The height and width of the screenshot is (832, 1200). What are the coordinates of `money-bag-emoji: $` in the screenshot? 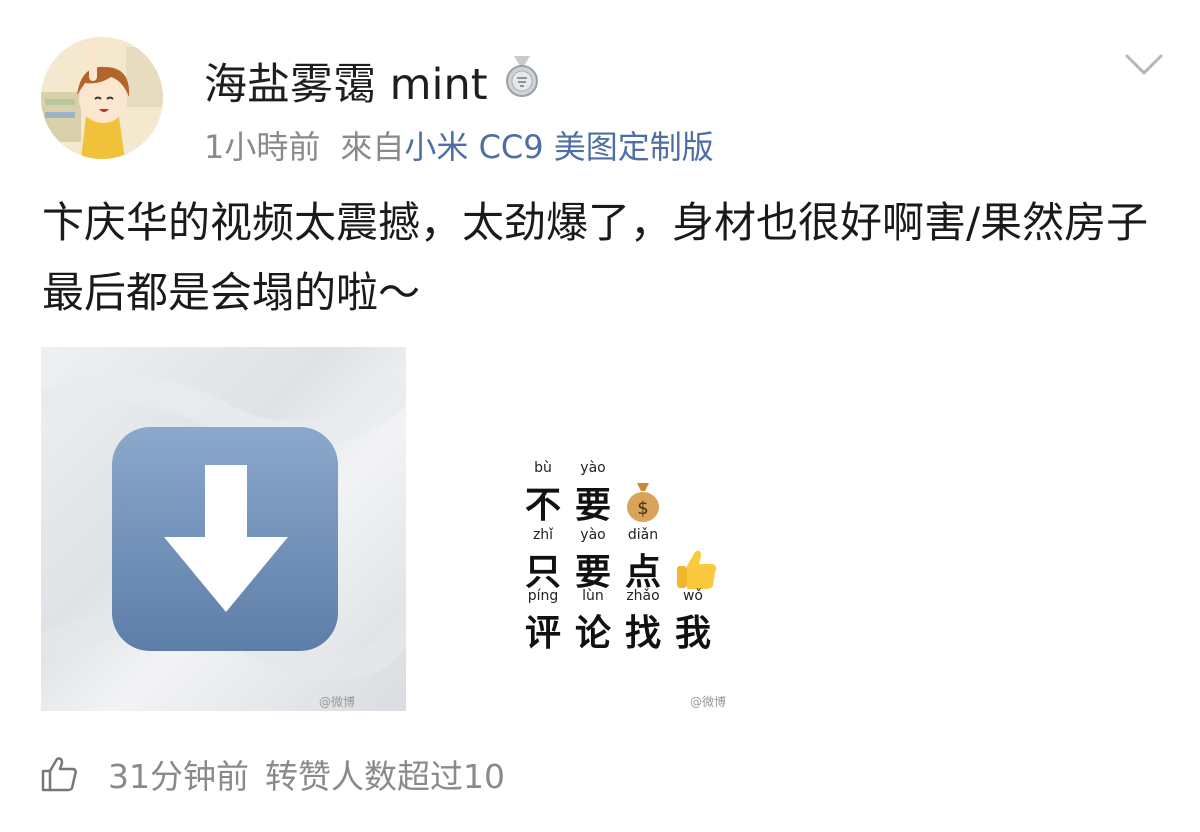 It's located at (643, 502).